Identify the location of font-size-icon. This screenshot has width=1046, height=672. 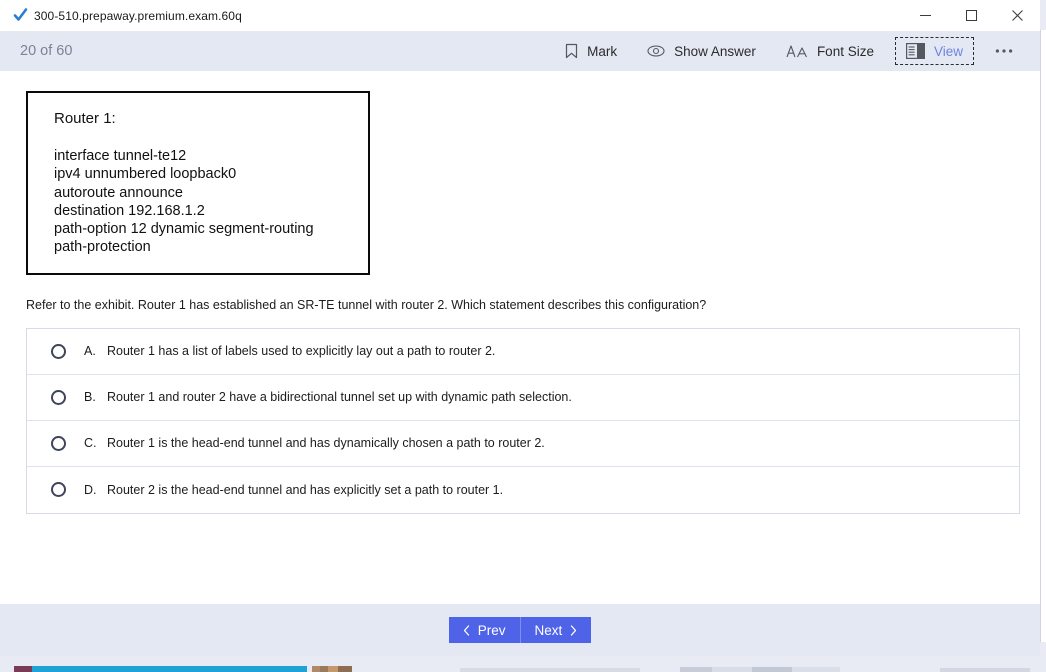
(797, 51).